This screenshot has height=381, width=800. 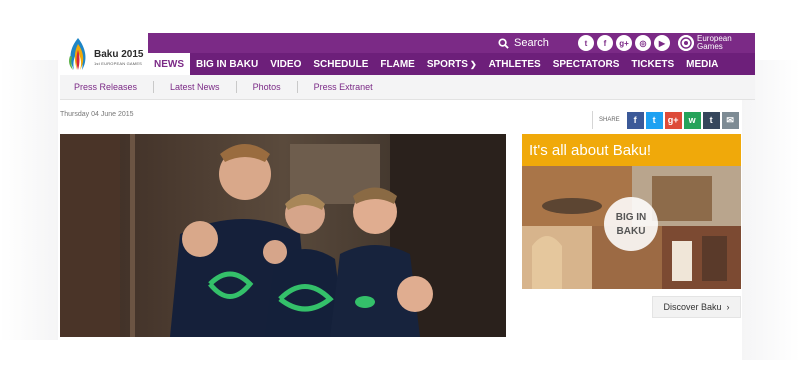 I want to click on nav-item-label: ATHLETES, so click(x=514, y=64).